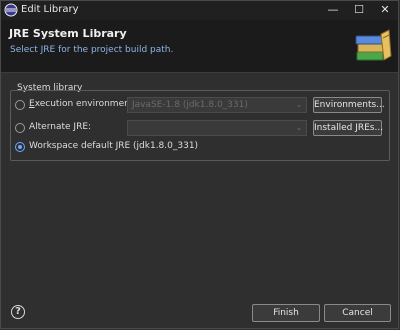  What do you see at coordinates (114, 146) in the screenshot?
I see `radio-label: Workspace default JRE (jdk1.8.0_331)` at bounding box center [114, 146].